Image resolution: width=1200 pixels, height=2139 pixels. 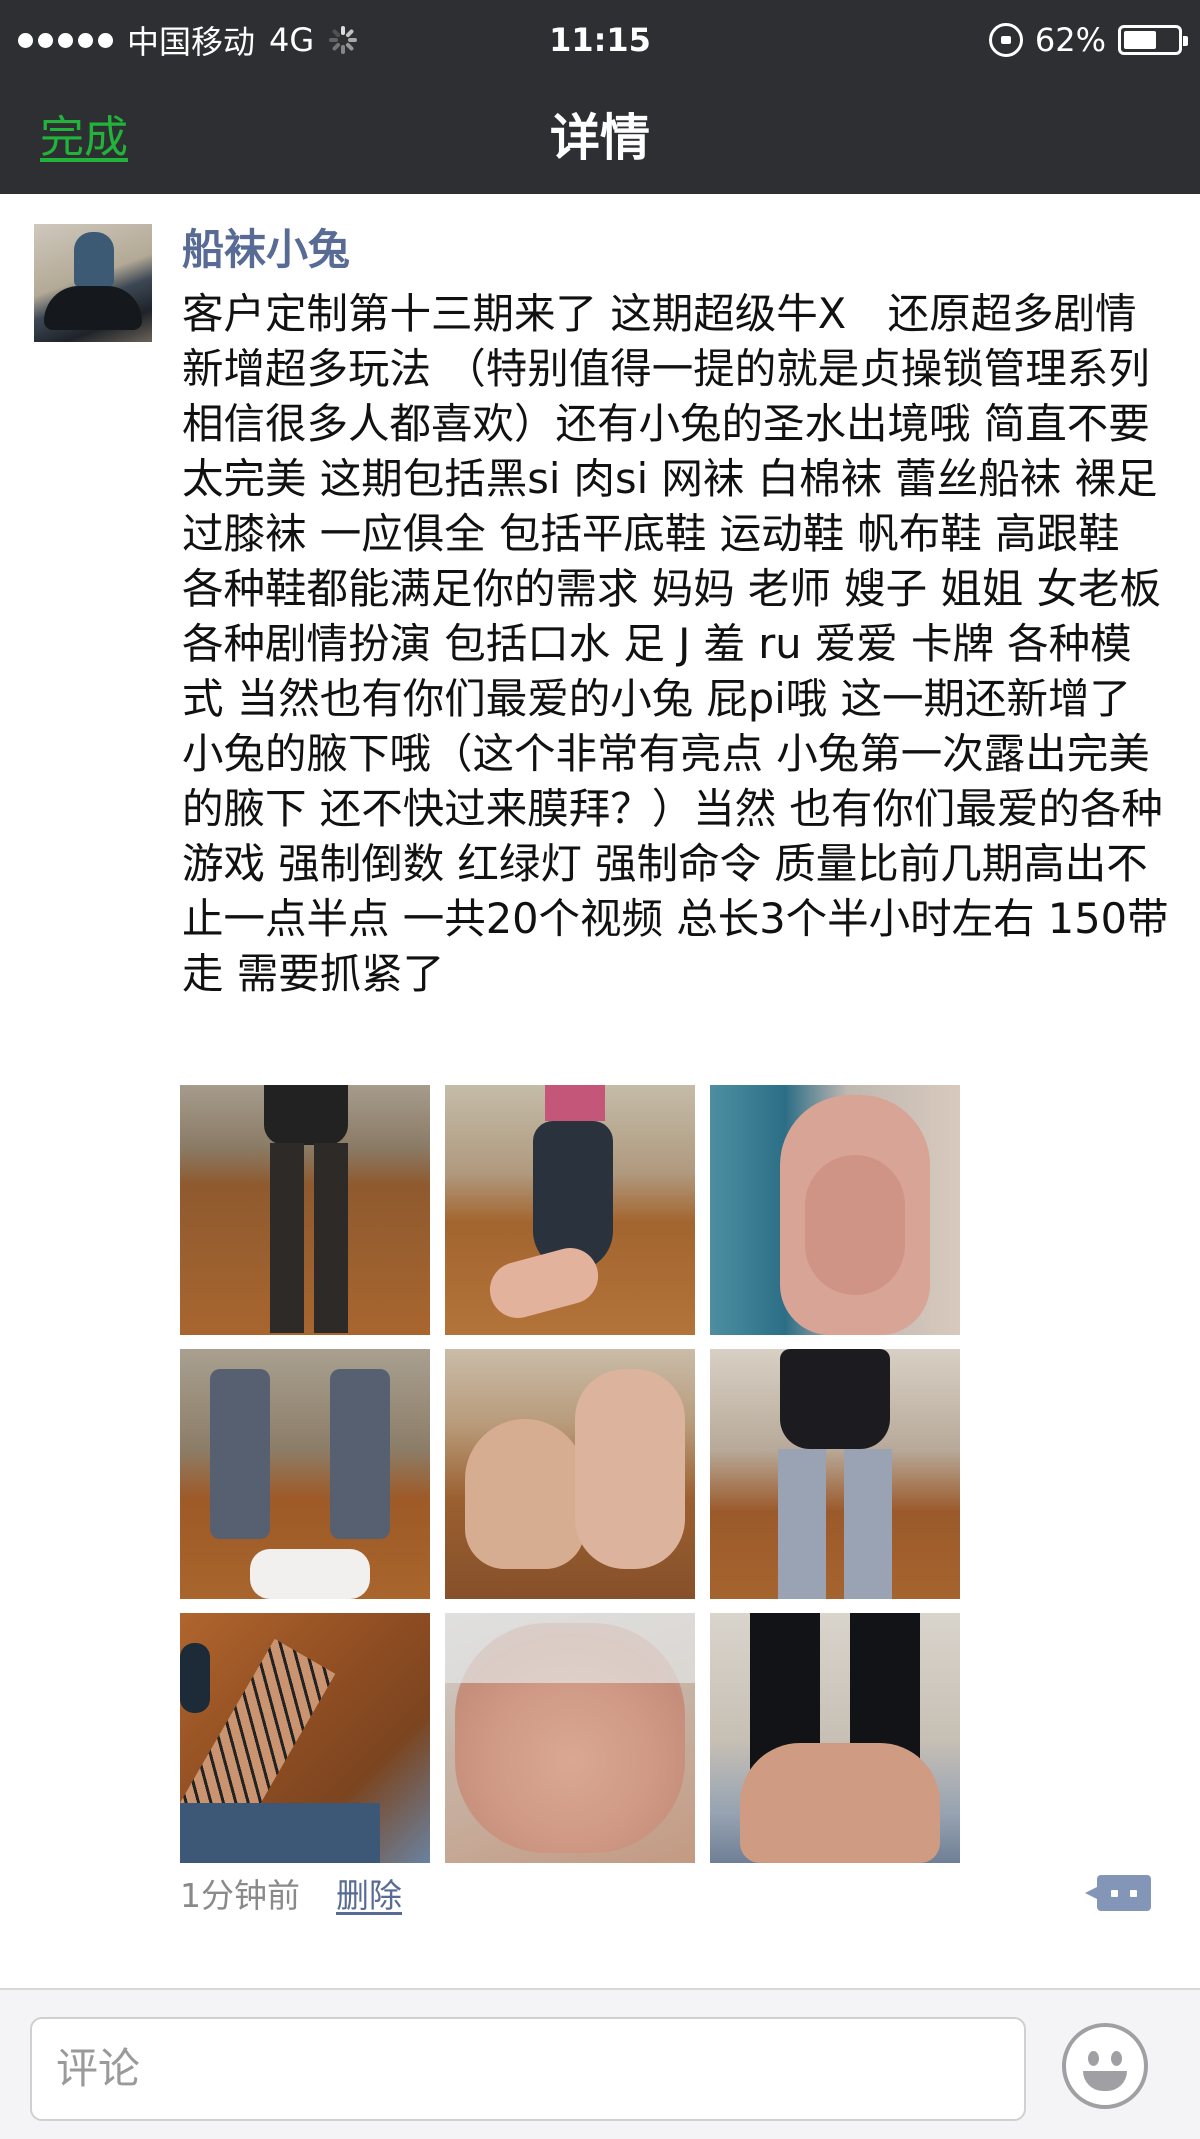 What do you see at coordinates (1153, 40) in the screenshot?
I see `battery-icon` at bounding box center [1153, 40].